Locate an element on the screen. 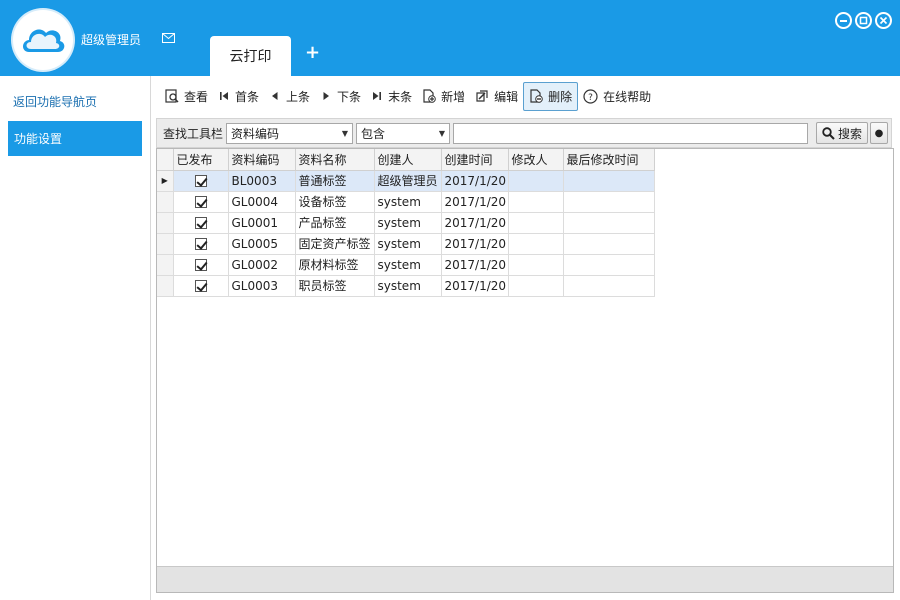  cell-code: GL0002 is located at coordinates (262, 265).